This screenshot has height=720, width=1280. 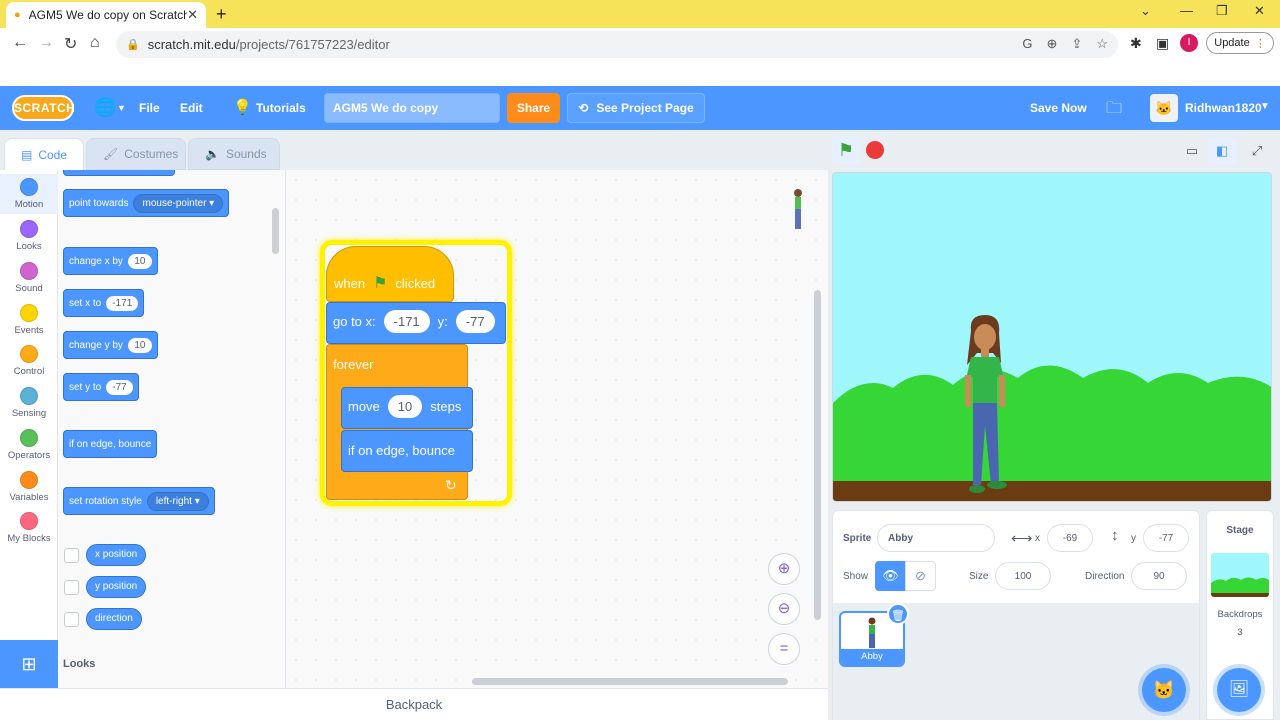 What do you see at coordinates (406, 321) in the screenshot?
I see `goto-x-input: -171` at bounding box center [406, 321].